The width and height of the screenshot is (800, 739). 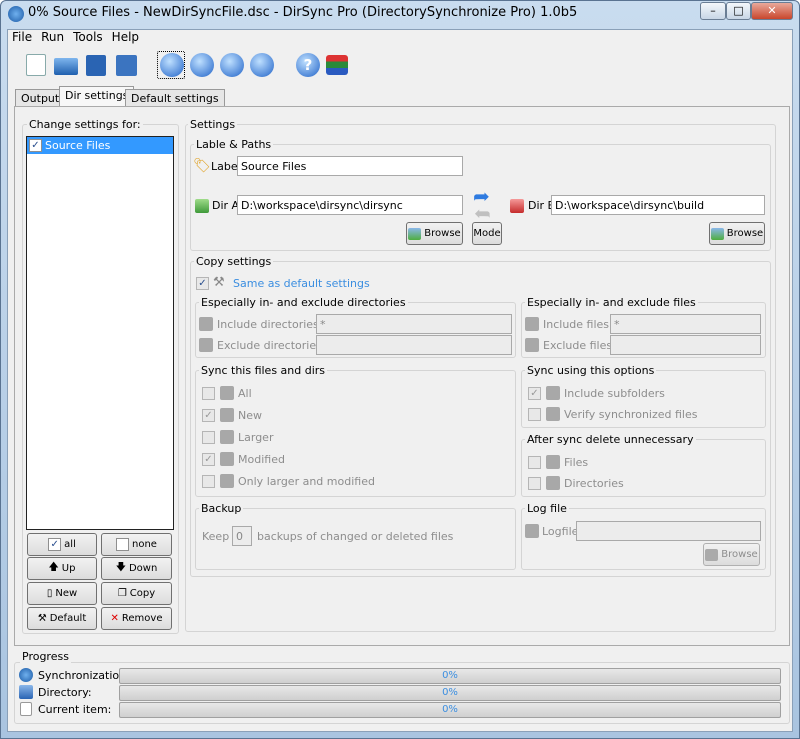 I want to click on select-all-button: ✓ all, so click(x=62, y=544).